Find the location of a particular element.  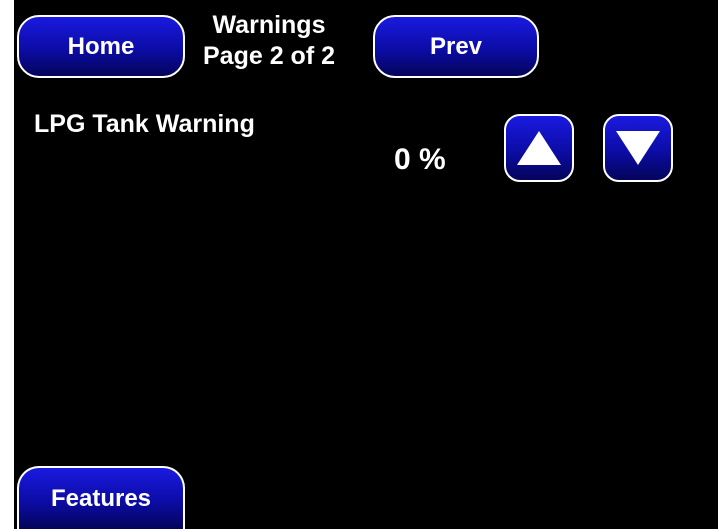

features-button: Features is located at coordinates (101, 497).